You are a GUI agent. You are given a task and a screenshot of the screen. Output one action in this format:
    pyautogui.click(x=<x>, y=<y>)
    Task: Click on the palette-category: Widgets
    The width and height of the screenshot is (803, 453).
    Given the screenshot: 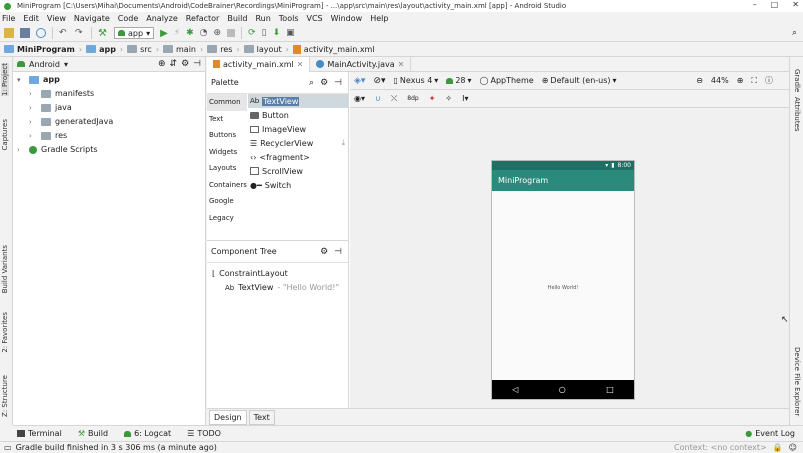 What is the action you would take?
    pyautogui.click(x=227, y=152)
    